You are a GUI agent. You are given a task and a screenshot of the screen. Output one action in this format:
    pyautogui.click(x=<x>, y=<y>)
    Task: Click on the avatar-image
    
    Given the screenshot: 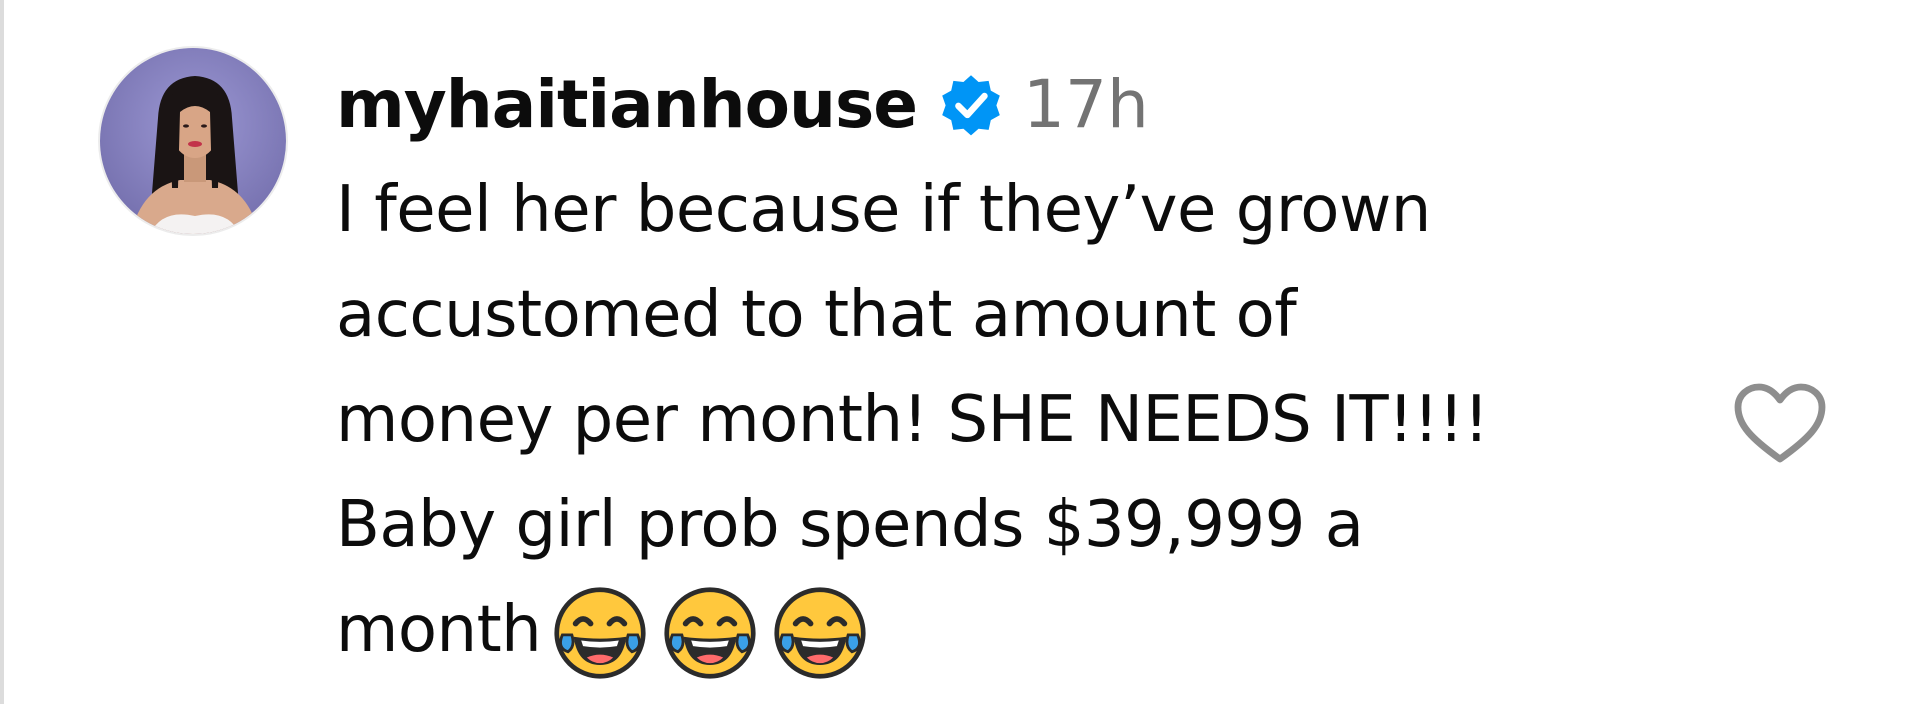 What is the action you would take?
    pyautogui.click(x=193, y=141)
    